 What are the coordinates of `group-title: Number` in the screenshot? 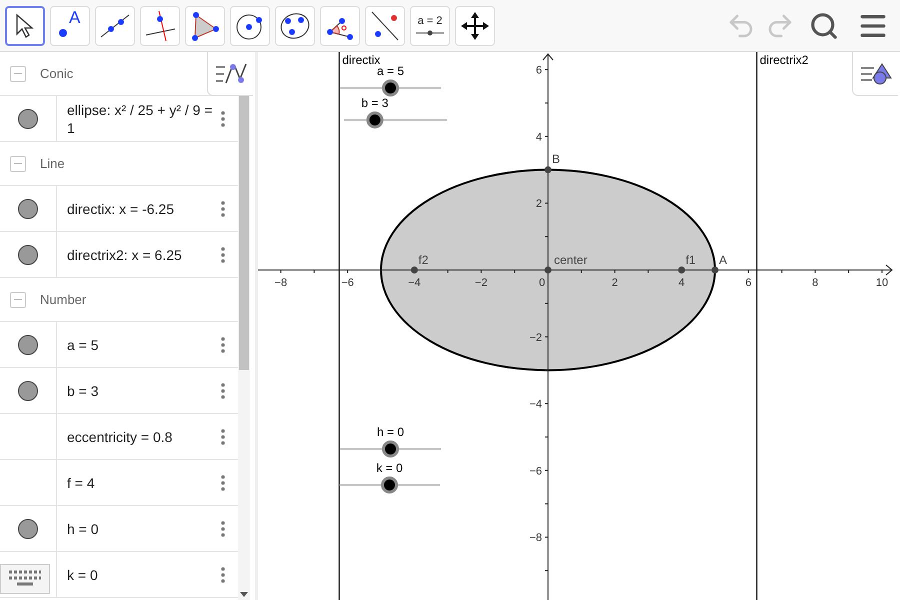 It's located at (63, 299).